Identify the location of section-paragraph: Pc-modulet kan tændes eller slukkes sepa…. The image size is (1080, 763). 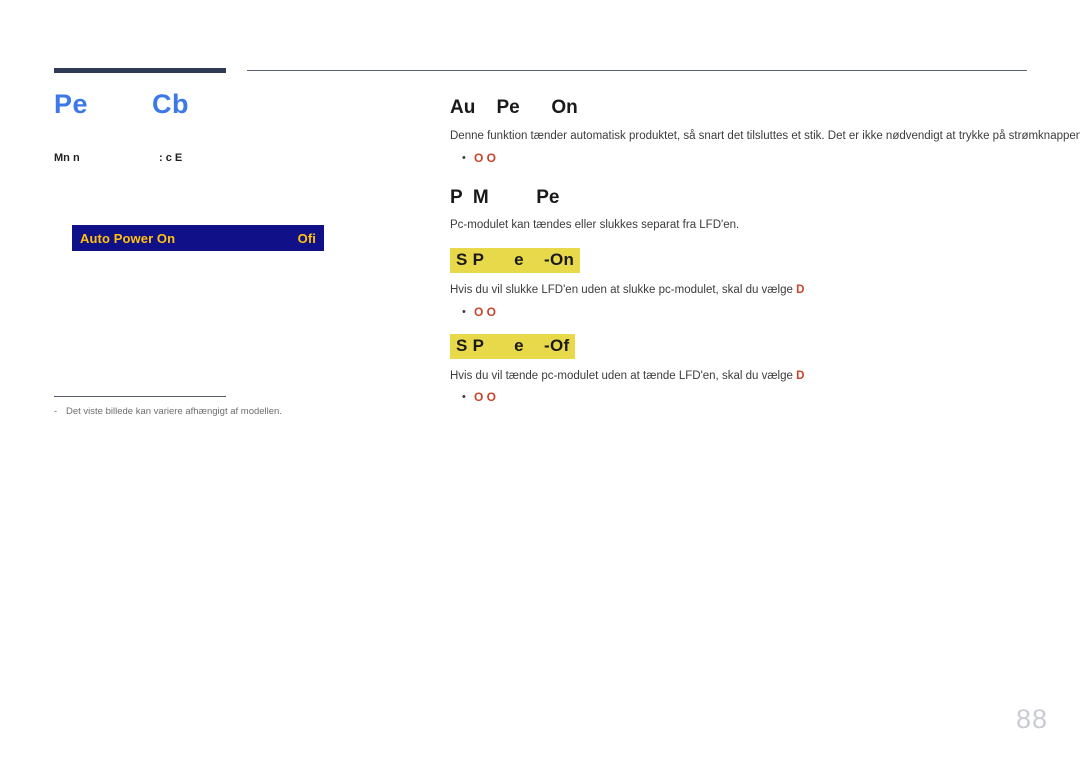
(595, 225).